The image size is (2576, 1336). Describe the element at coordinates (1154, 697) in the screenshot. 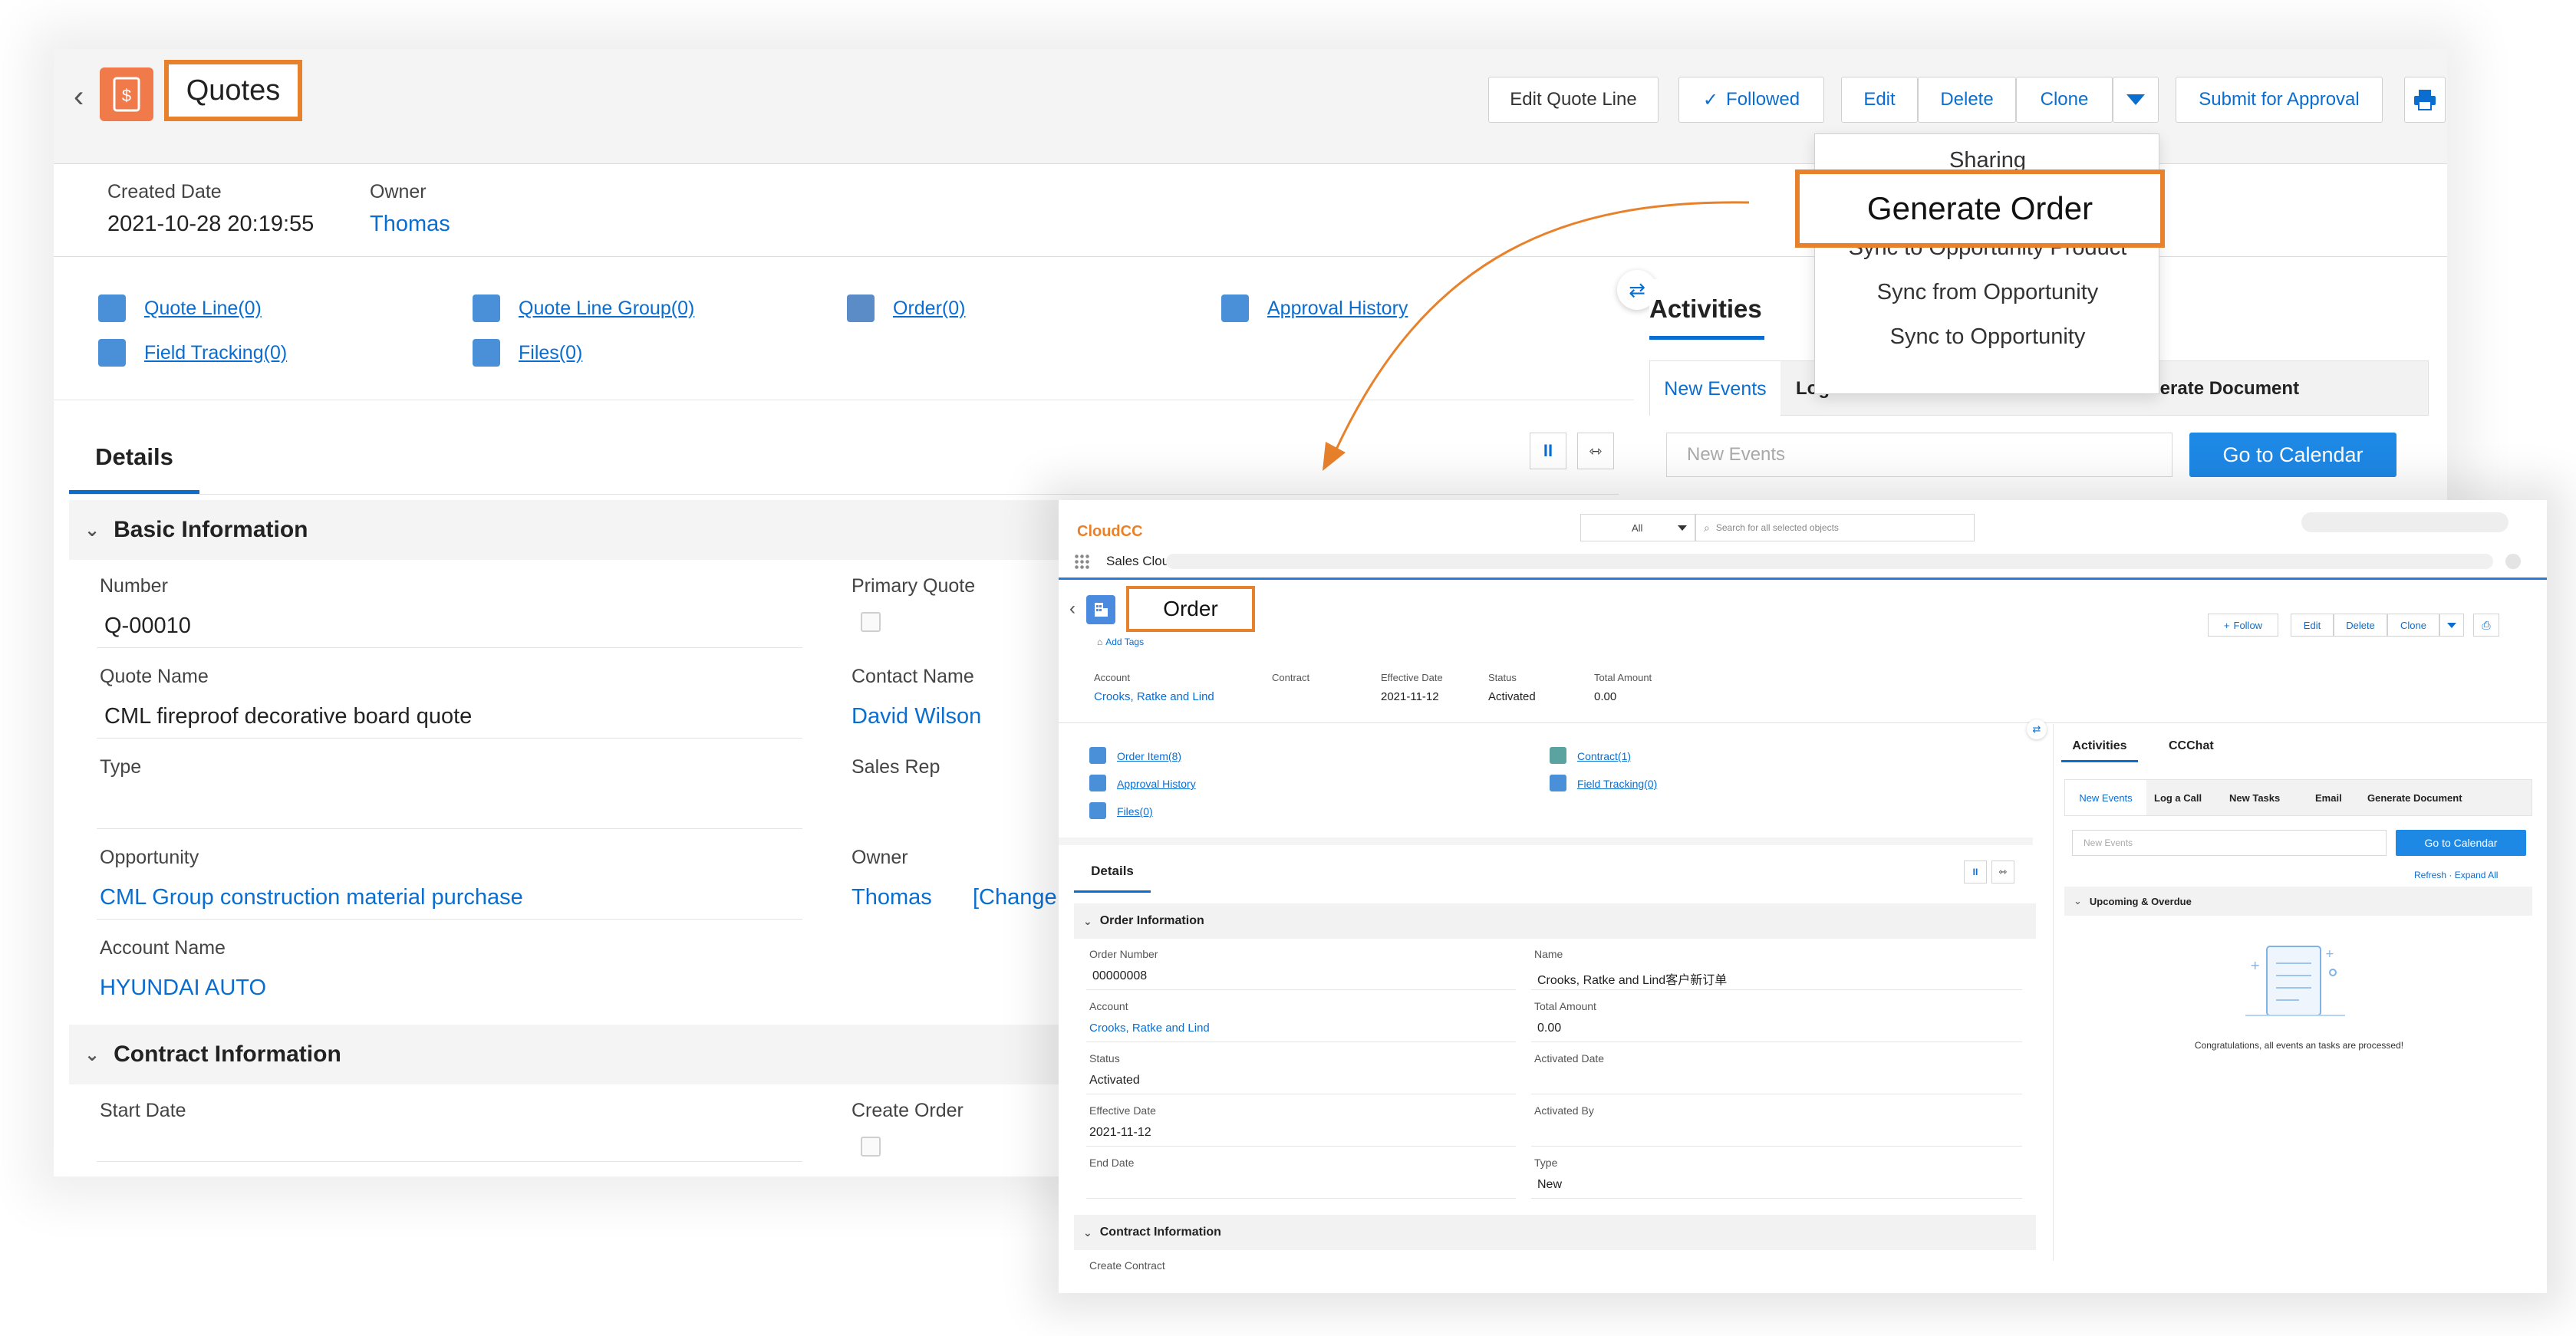

I see `summary-account-link: Crooks, Ratke and Lind` at that location.